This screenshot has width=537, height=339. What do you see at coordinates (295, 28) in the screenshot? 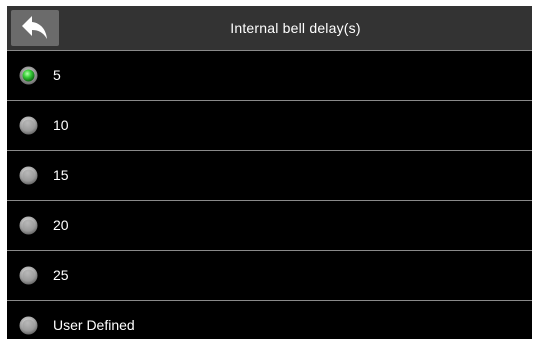
I see `page-title: Internal bell delay(s)` at bounding box center [295, 28].